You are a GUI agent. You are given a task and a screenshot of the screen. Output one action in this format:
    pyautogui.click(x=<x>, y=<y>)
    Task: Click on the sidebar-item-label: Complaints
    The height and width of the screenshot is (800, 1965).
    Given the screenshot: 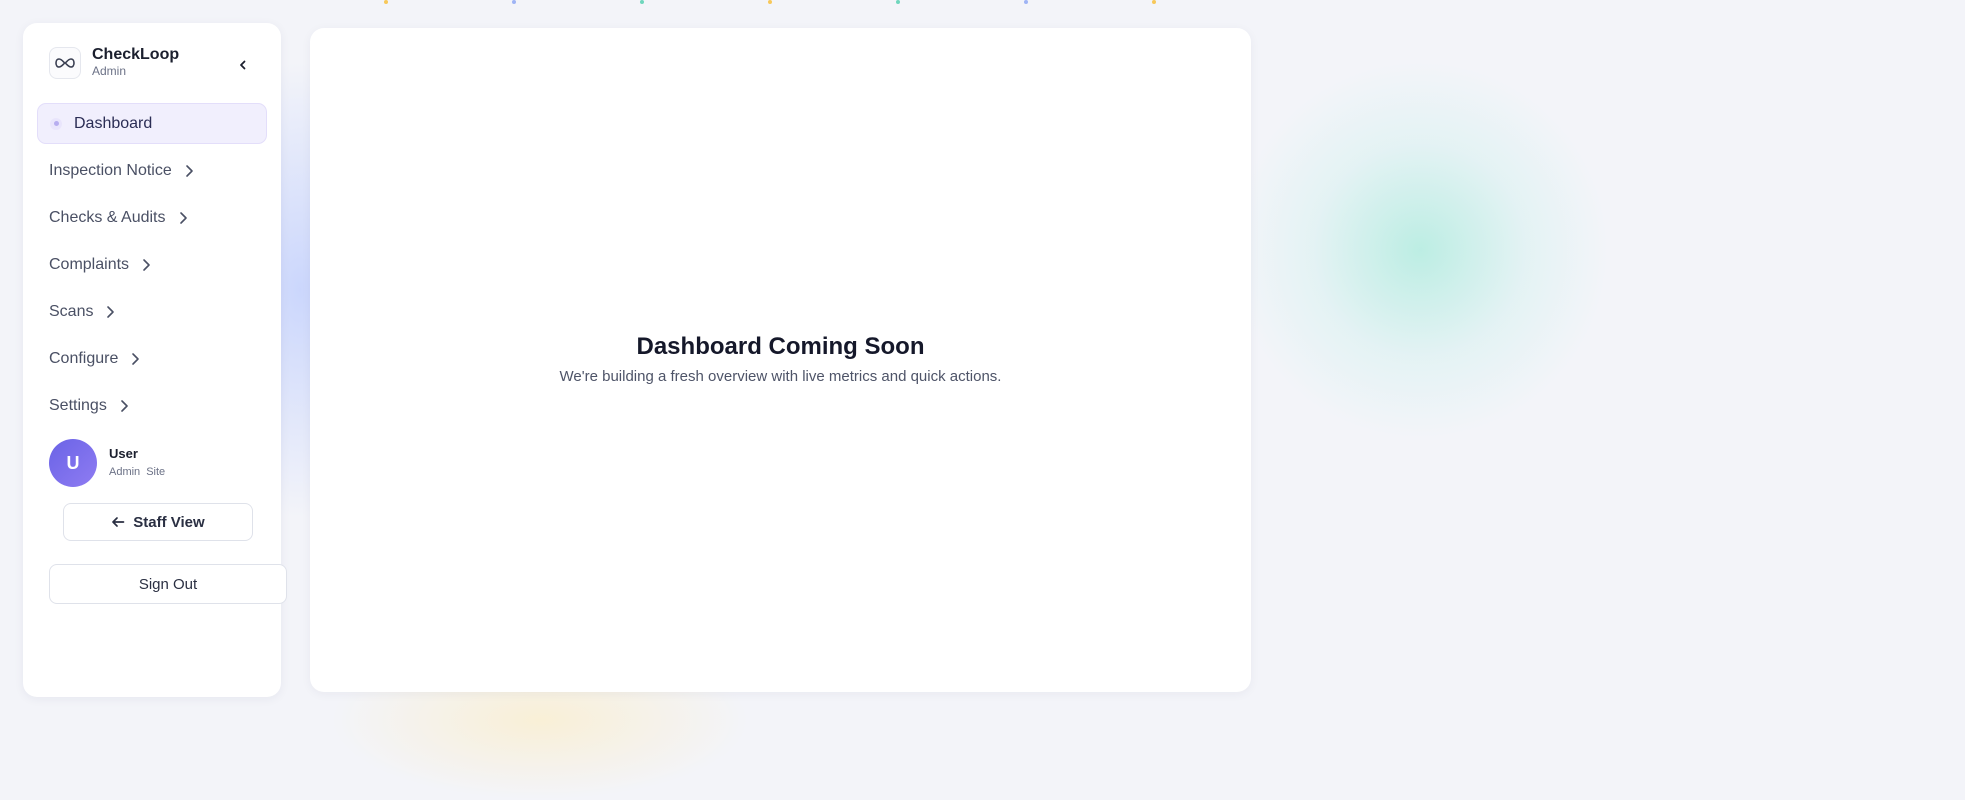 What is the action you would take?
    pyautogui.click(x=89, y=264)
    